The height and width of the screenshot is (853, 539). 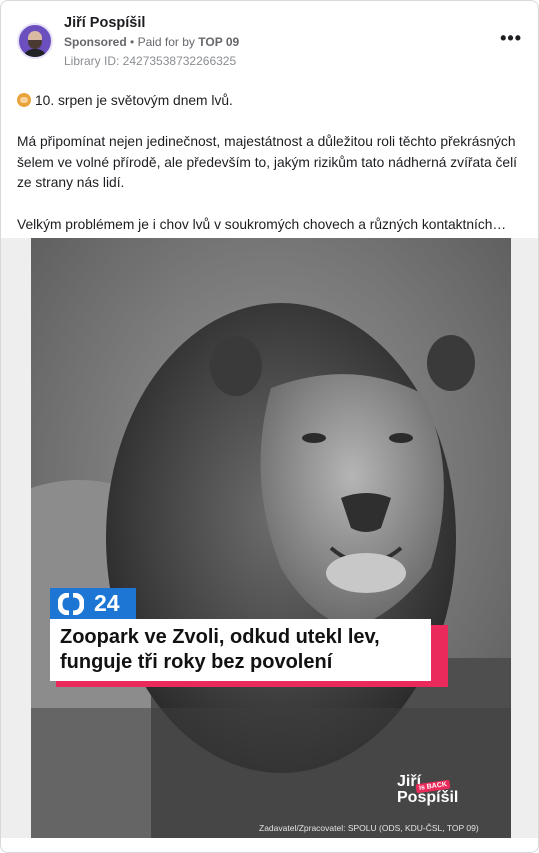 I want to click on brand-logo: Jiří is BACK Pospíšil, so click(x=437, y=793).